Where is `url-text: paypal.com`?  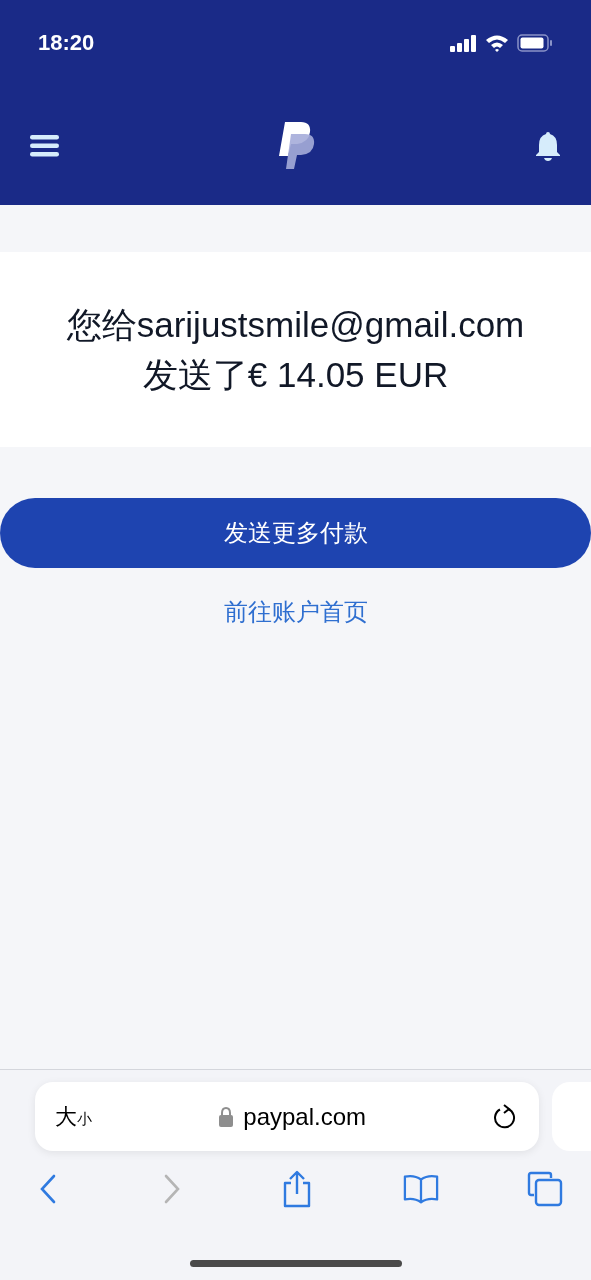 url-text: paypal.com is located at coordinates (305, 1116).